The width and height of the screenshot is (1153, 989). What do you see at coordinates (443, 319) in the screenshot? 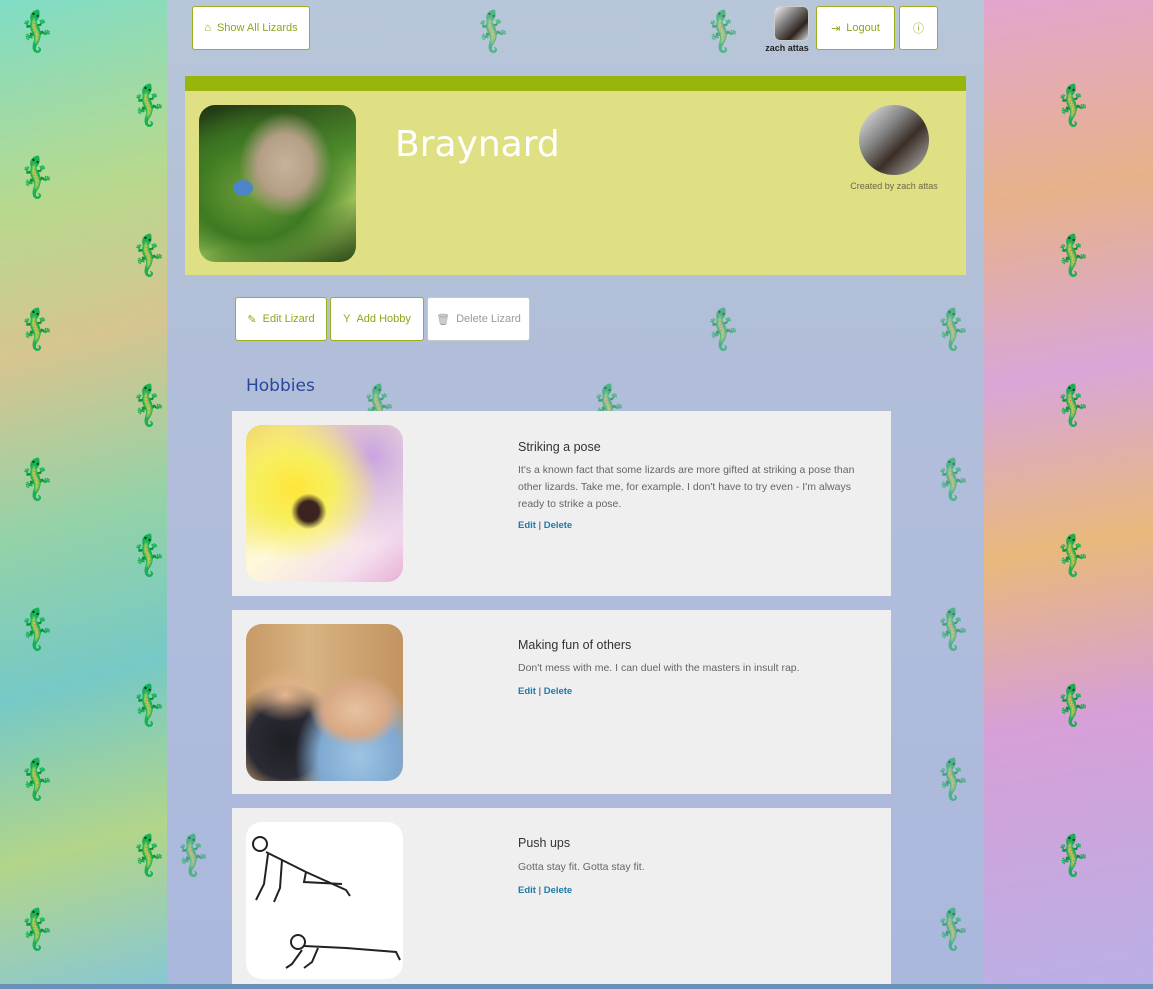
I see `trash-icon: 🗑` at bounding box center [443, 319].